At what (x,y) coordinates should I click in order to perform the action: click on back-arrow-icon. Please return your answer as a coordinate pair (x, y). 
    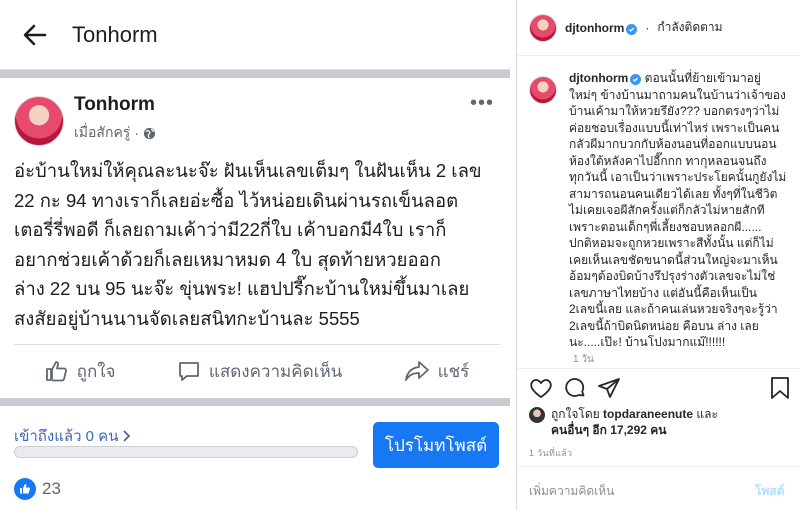
    Looking at the image, I should click on (35, 34).